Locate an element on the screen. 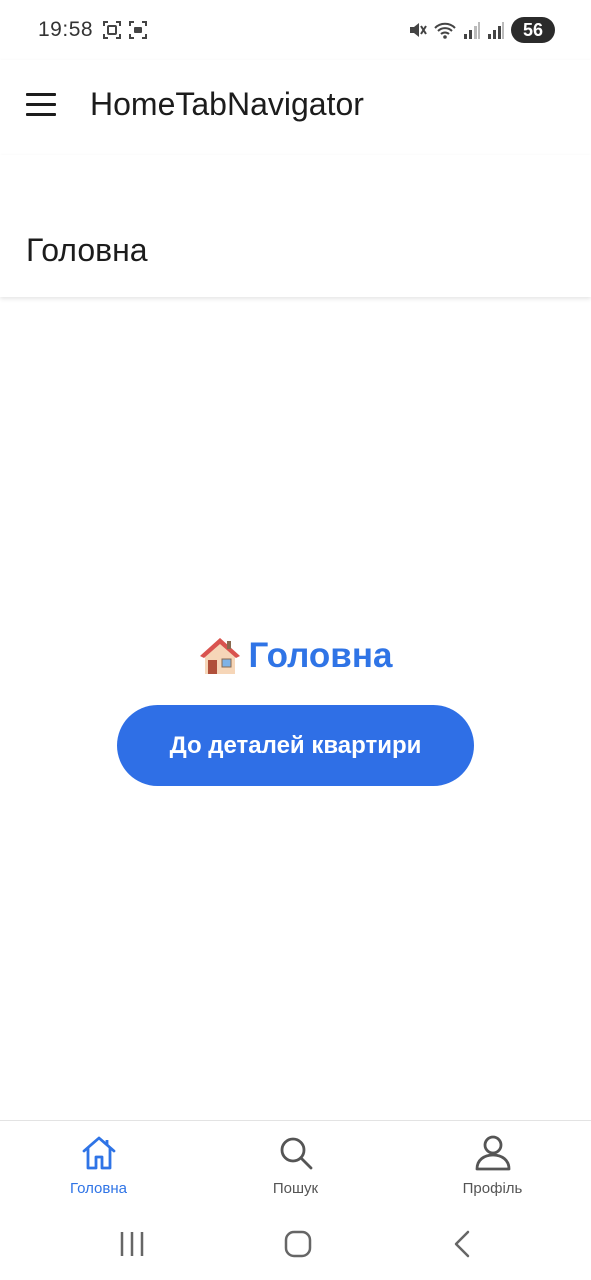  home-nav-icon is located at coordinates (298, 1244).